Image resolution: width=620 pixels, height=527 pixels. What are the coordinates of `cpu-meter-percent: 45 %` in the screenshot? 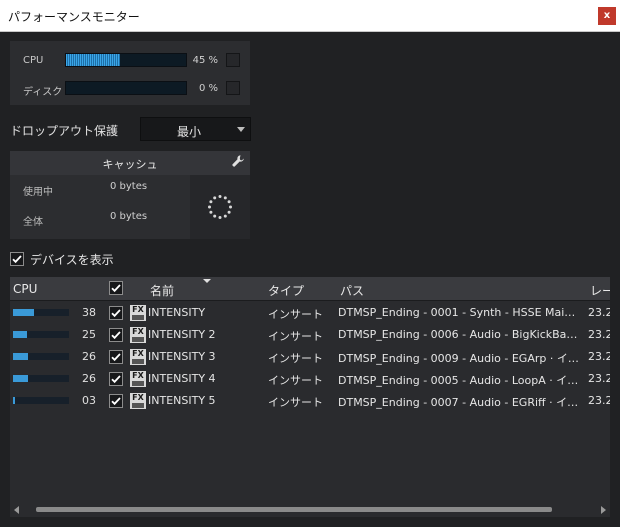 It's located at (205, 60).